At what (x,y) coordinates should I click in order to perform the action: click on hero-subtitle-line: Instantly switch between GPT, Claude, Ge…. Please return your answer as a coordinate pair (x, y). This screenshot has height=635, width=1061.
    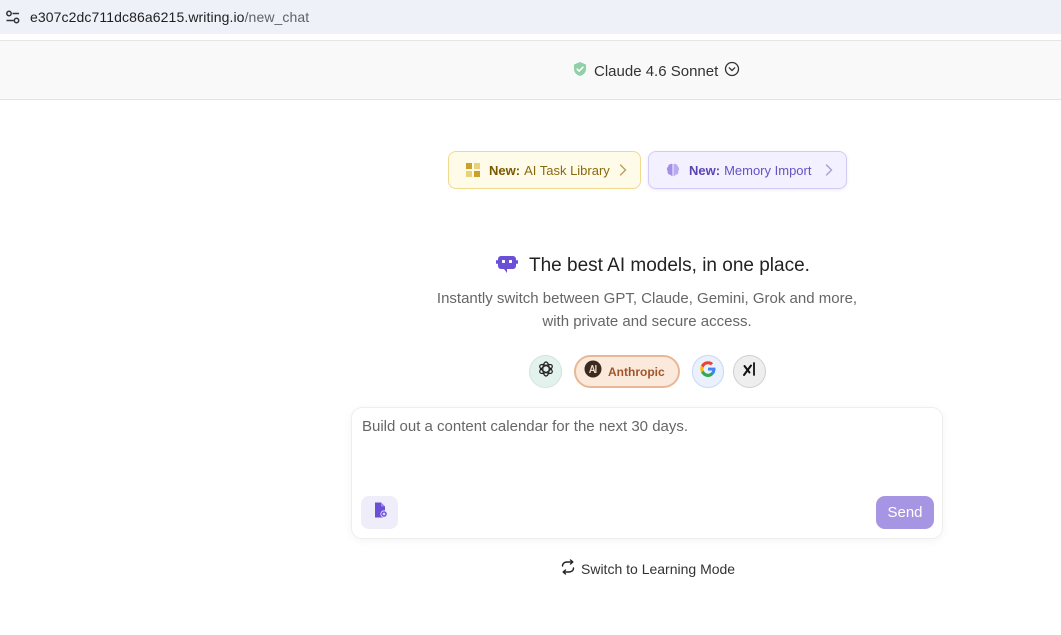
    Looking at the image, I should click on (647, 298).